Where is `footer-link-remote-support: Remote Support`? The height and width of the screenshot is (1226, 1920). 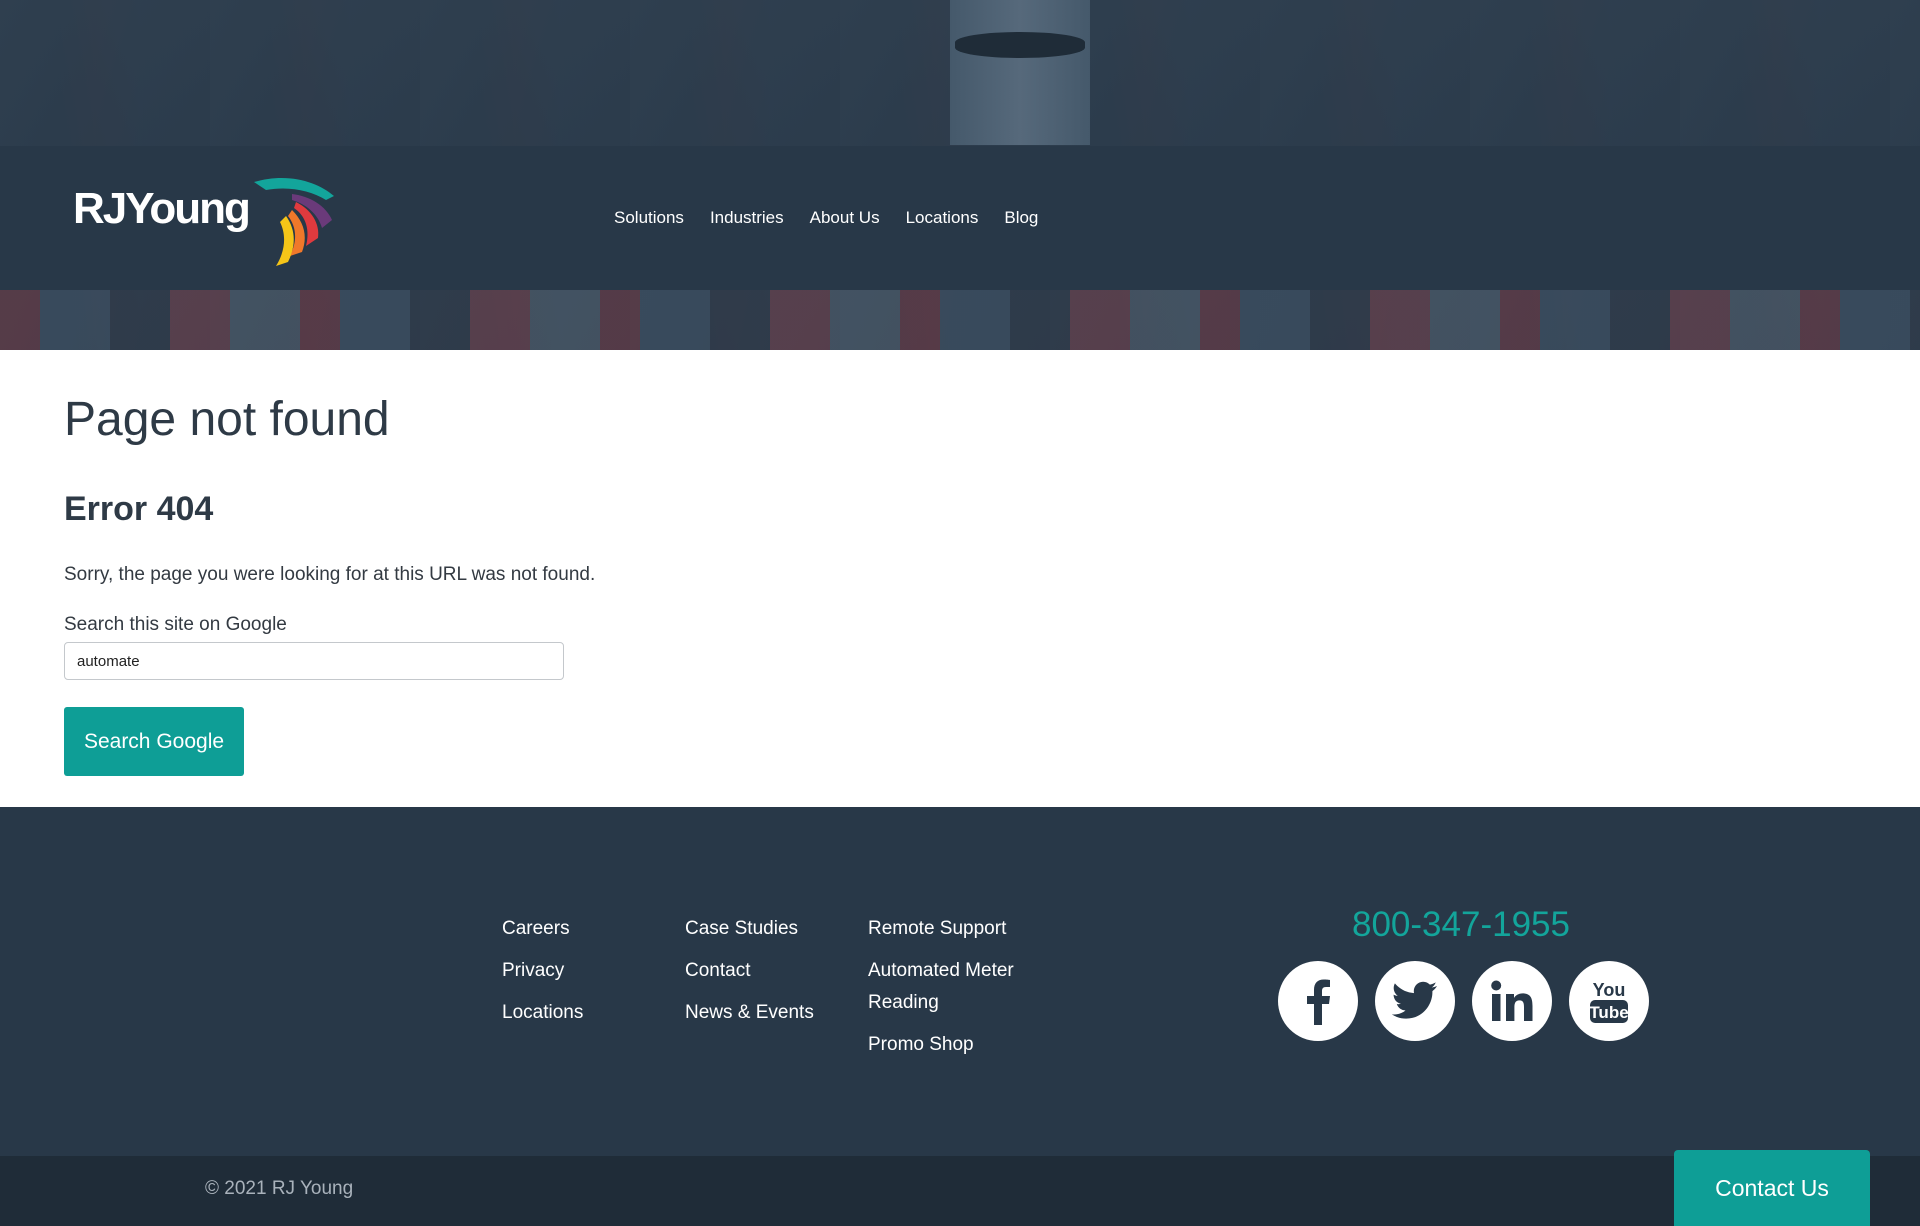 footer-link-remote-support: Remote Support is located at coordinates (958, 929).